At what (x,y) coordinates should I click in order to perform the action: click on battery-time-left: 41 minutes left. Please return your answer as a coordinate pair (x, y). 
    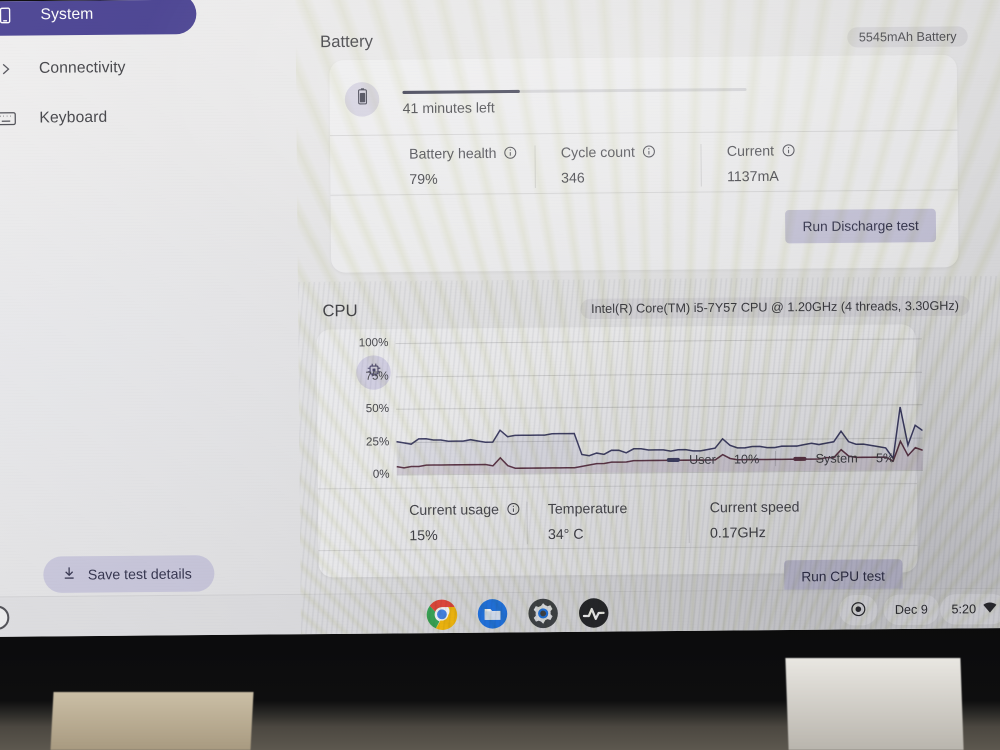
    Looking at the image, I should click on (448, 108).